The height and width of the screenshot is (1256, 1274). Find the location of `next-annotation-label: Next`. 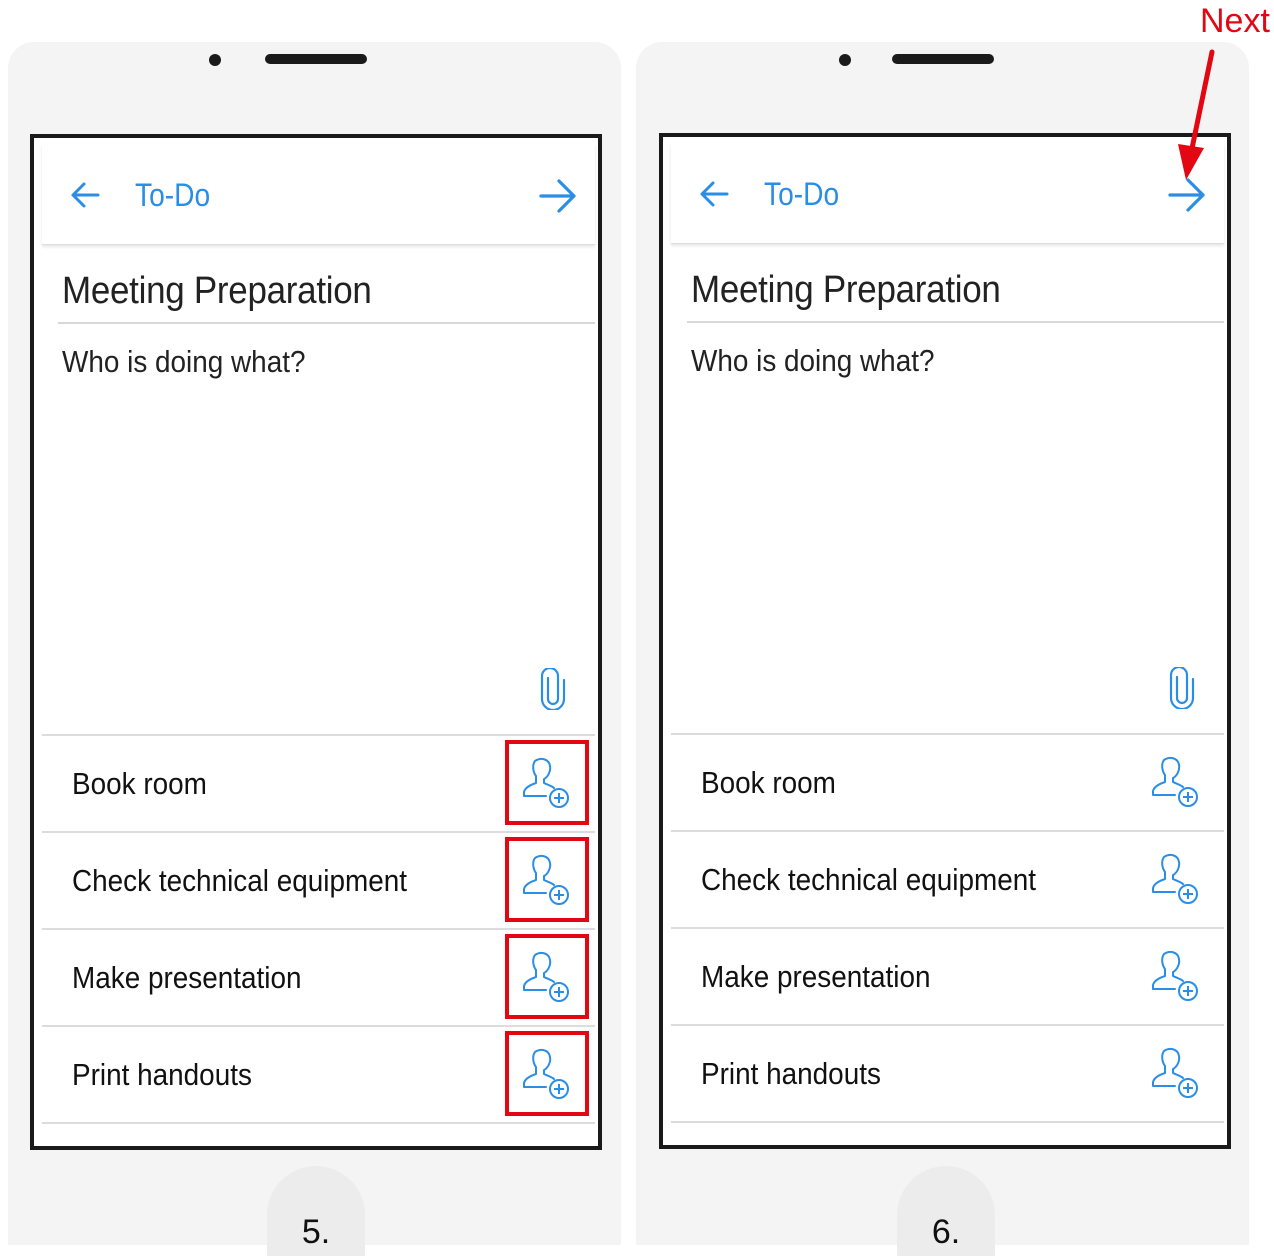

next-annotation-label: Next is located at coordinates (1235, 21).